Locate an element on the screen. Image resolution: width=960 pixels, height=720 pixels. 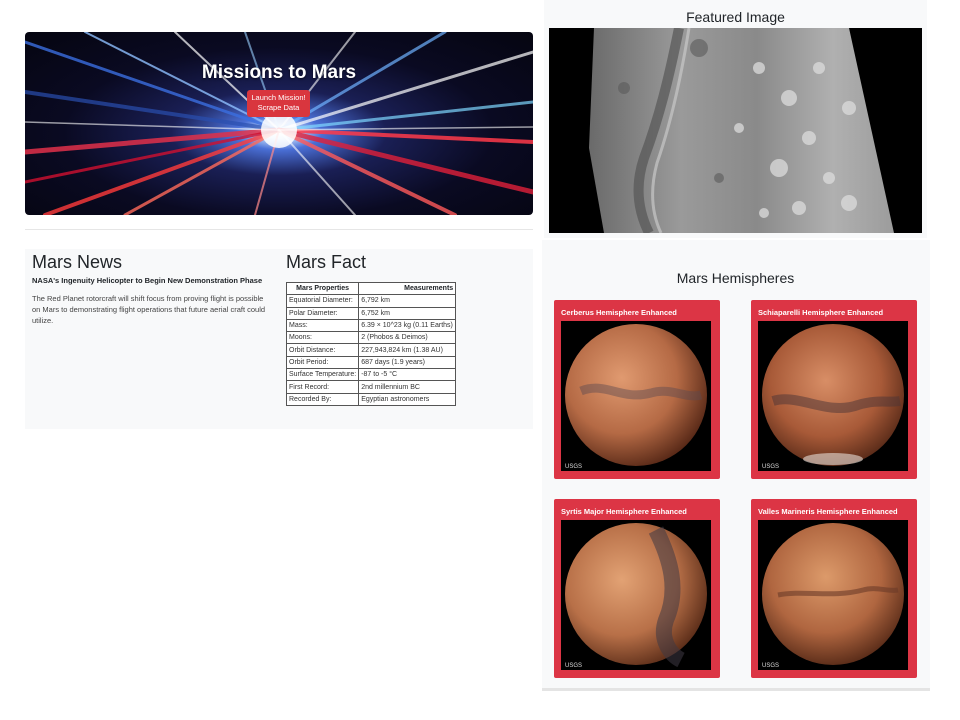
value-cell: 227,943,824 km (1.38 AU) is located at coordinates (407, 350).